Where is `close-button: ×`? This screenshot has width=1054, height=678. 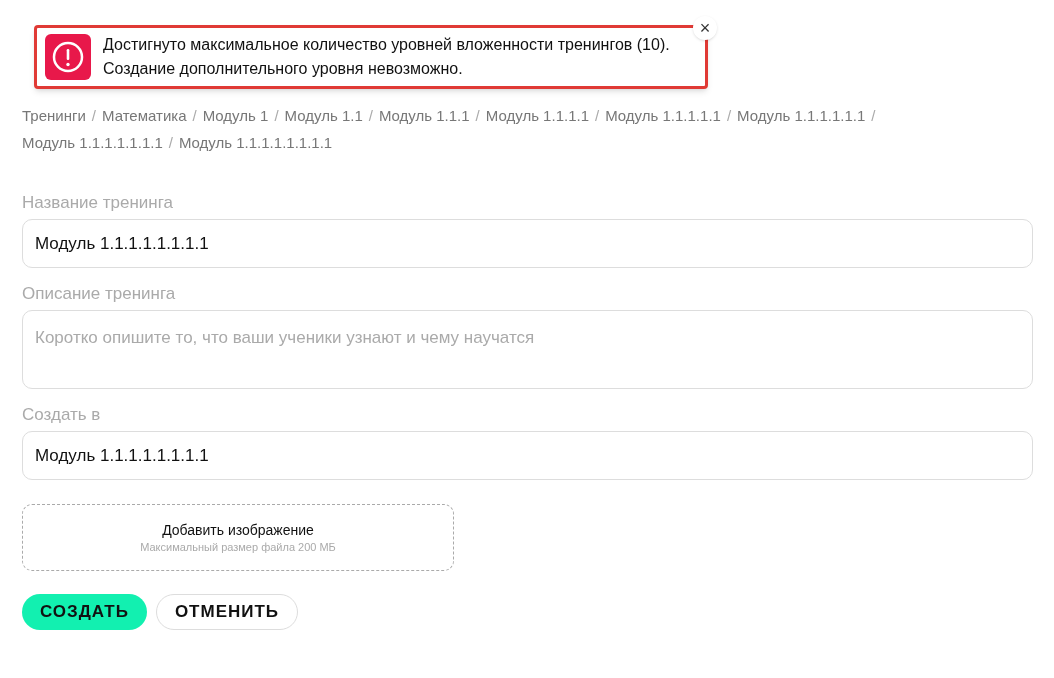
close-button: × is located at coordinates (705, 28).